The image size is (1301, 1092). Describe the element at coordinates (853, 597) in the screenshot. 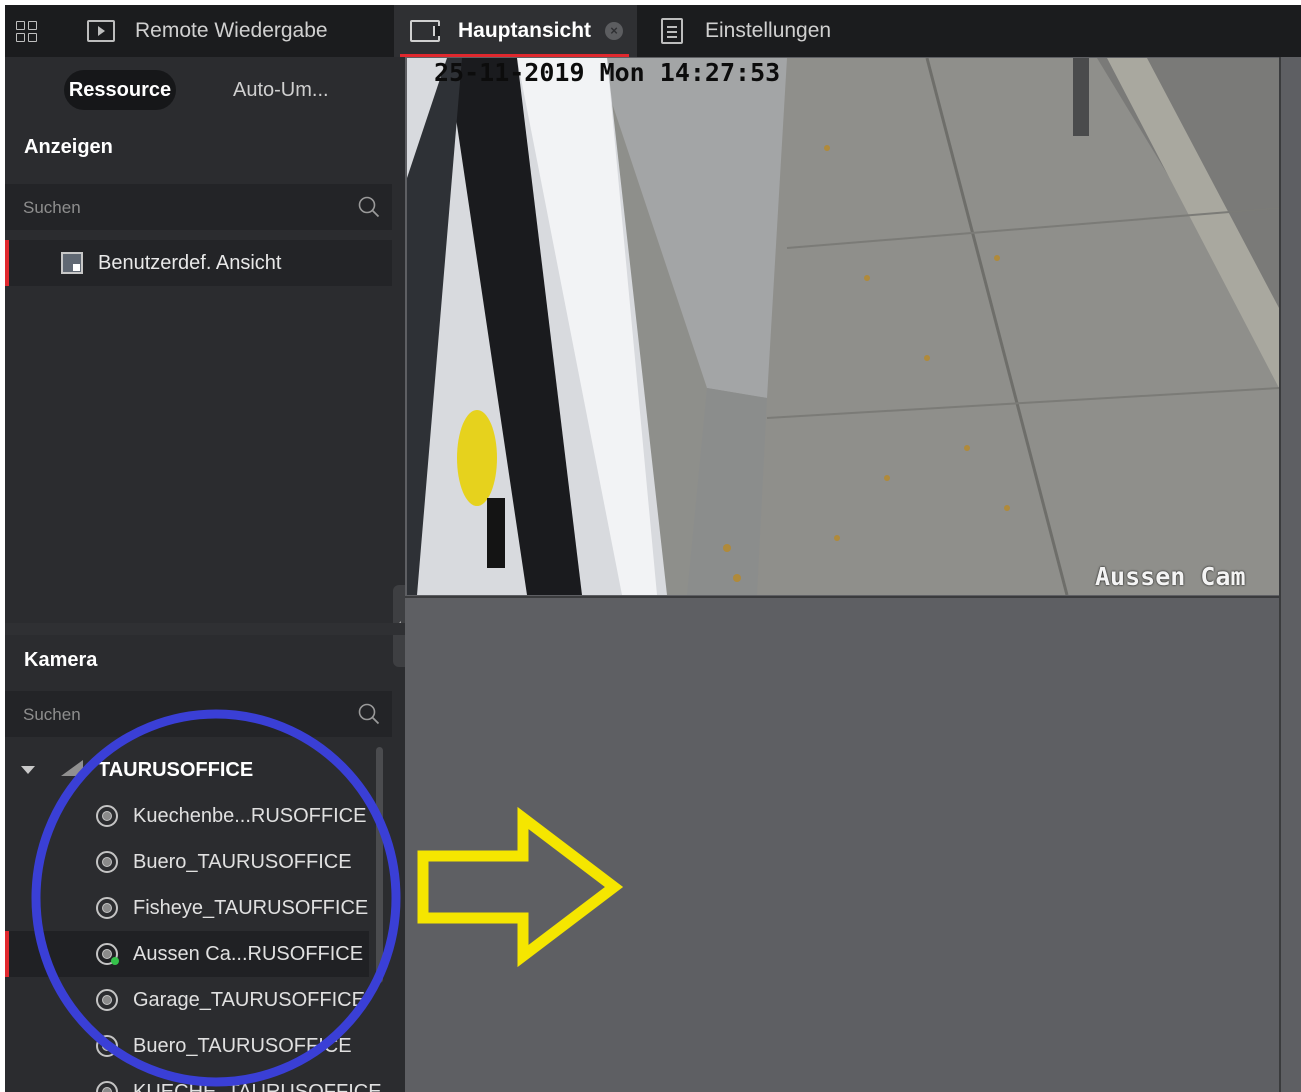

I see `tile-divider` at that location.